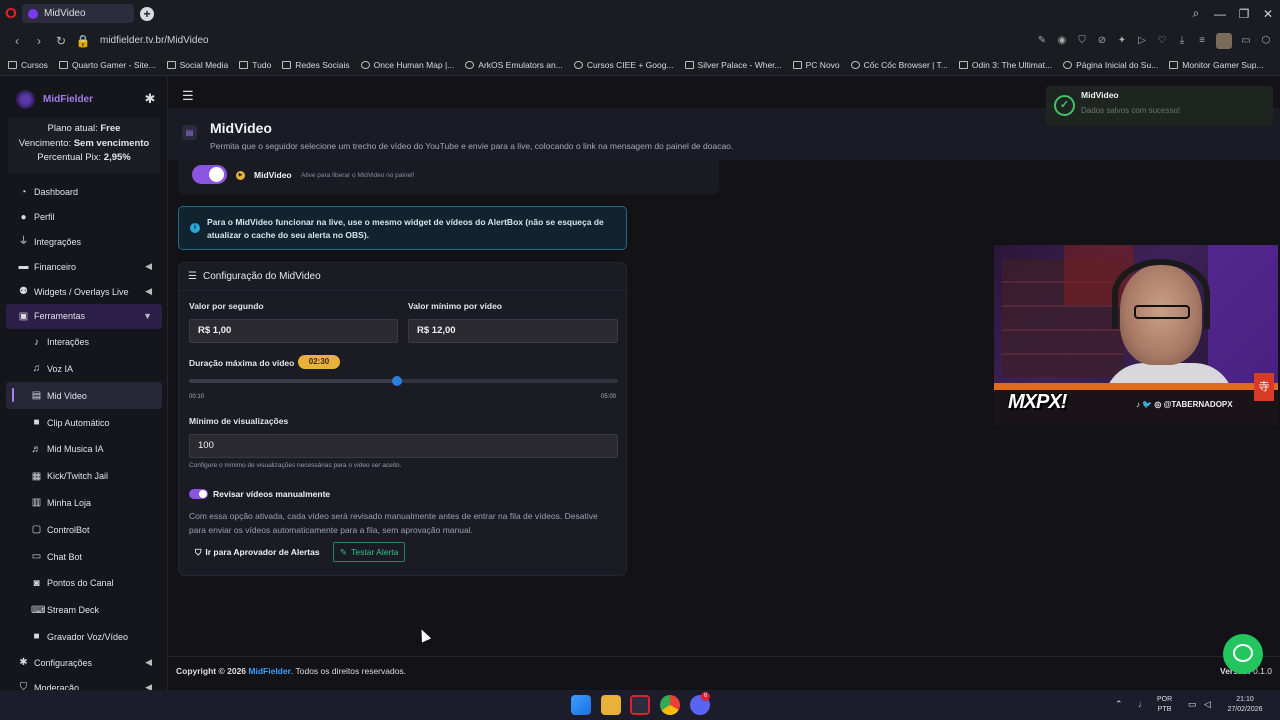 This screenshot has height=720, width=1280. What do you see at coordinates (1154, 40) in the screenshot?
I see `address-bar-actions: ✎ ◉ ⛉ ⊘ ✦ ▷ ♡ ⤓ ≡ ▭ ⬡` at bounding box center [1154, 40].